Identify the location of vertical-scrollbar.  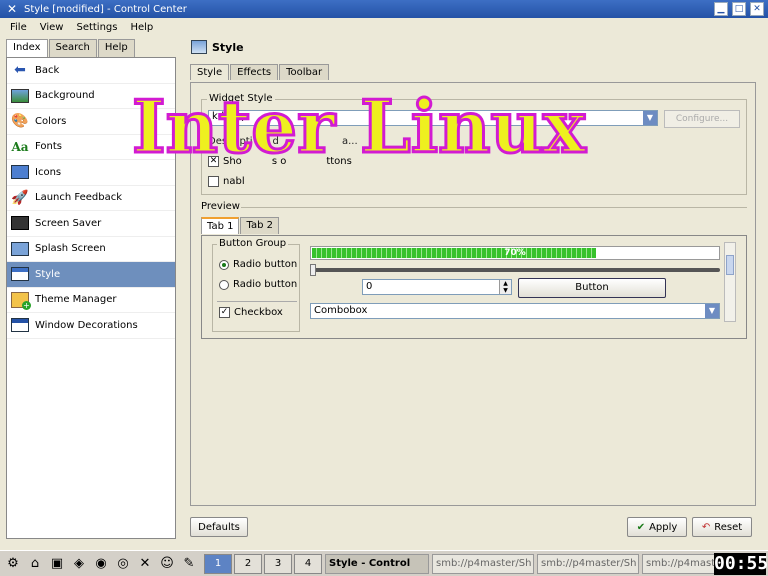
(730, 282).